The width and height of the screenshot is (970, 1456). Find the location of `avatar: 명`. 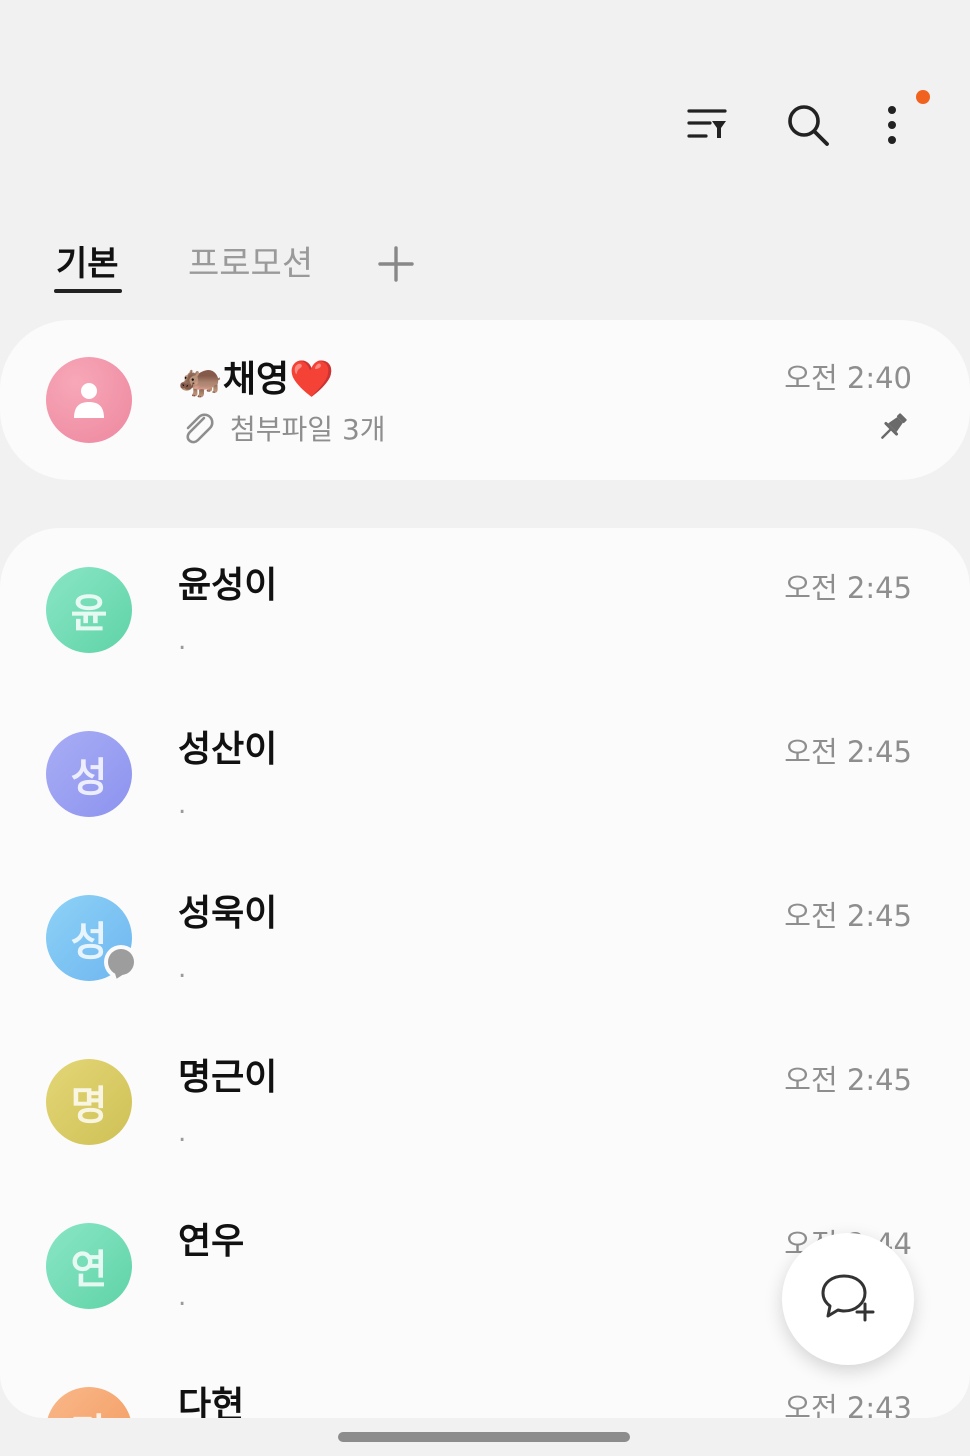

avatar: 명 is located at coordinates (89, 1102).